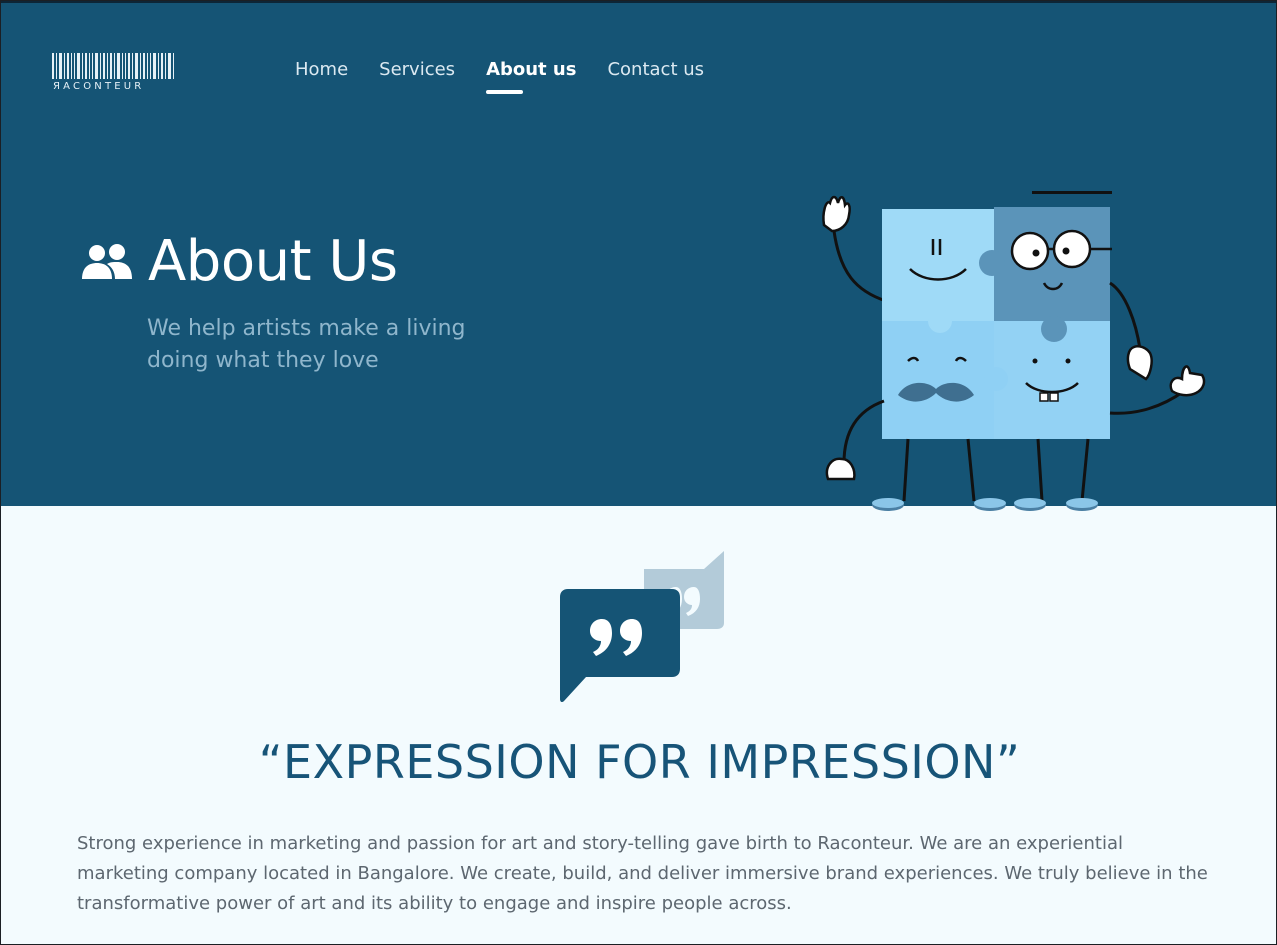  What do you see at coordinates (505, 92) in the screenshot?
I see `active-nav-indicator` at bounding box center [505, 92].